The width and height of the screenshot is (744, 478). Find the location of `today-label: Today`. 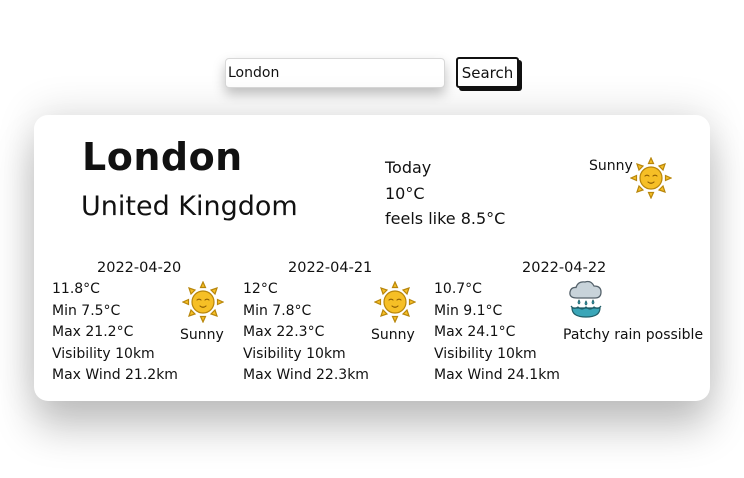

today-label: Today is located at coordinates (408, 167).